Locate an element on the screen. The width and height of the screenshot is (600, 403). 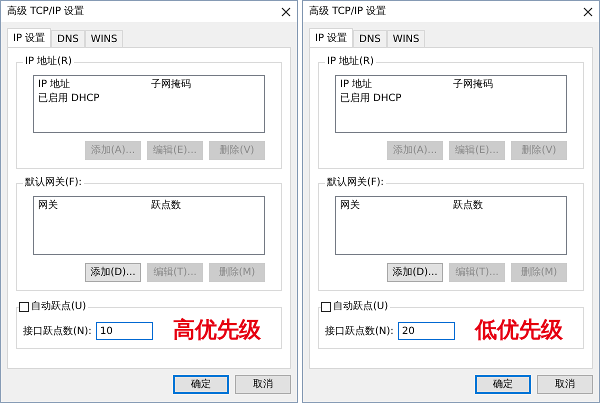
metric-field: 20 is located at coordinates (426, 331).